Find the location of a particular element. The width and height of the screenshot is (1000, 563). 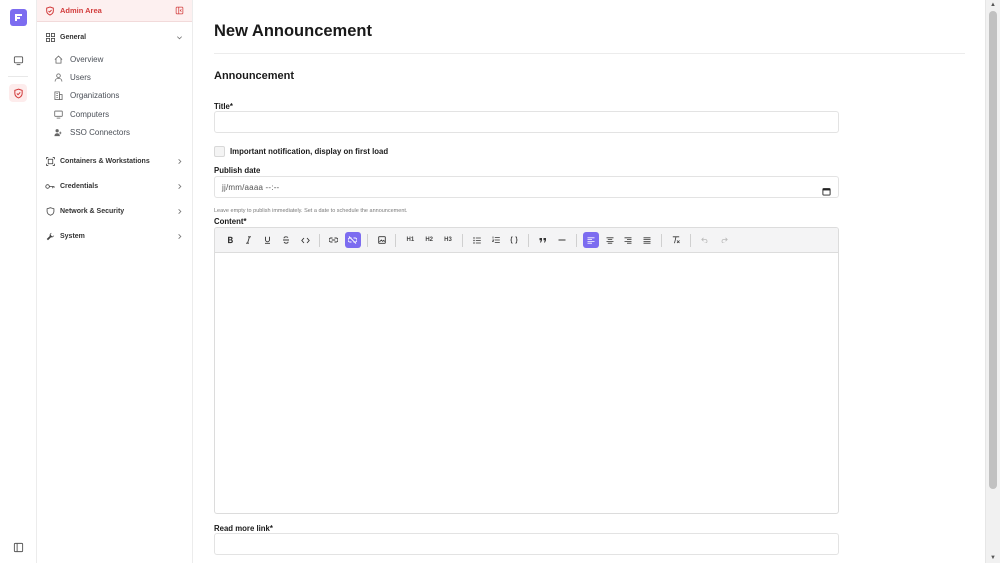

code-icon is located at coordinates (305, 240).